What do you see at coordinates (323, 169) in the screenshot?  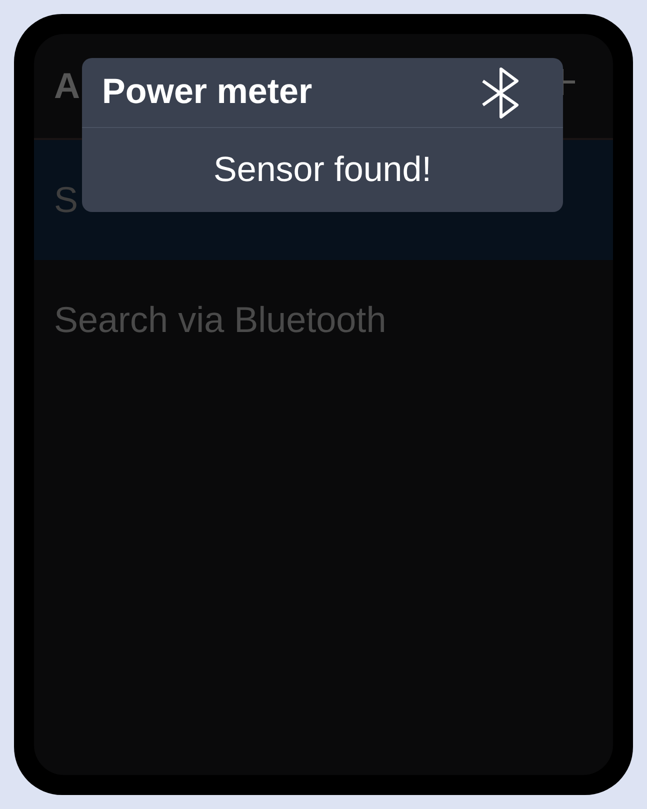 I see `popup-message: Sensor found!` at bounding box center [323, 169].